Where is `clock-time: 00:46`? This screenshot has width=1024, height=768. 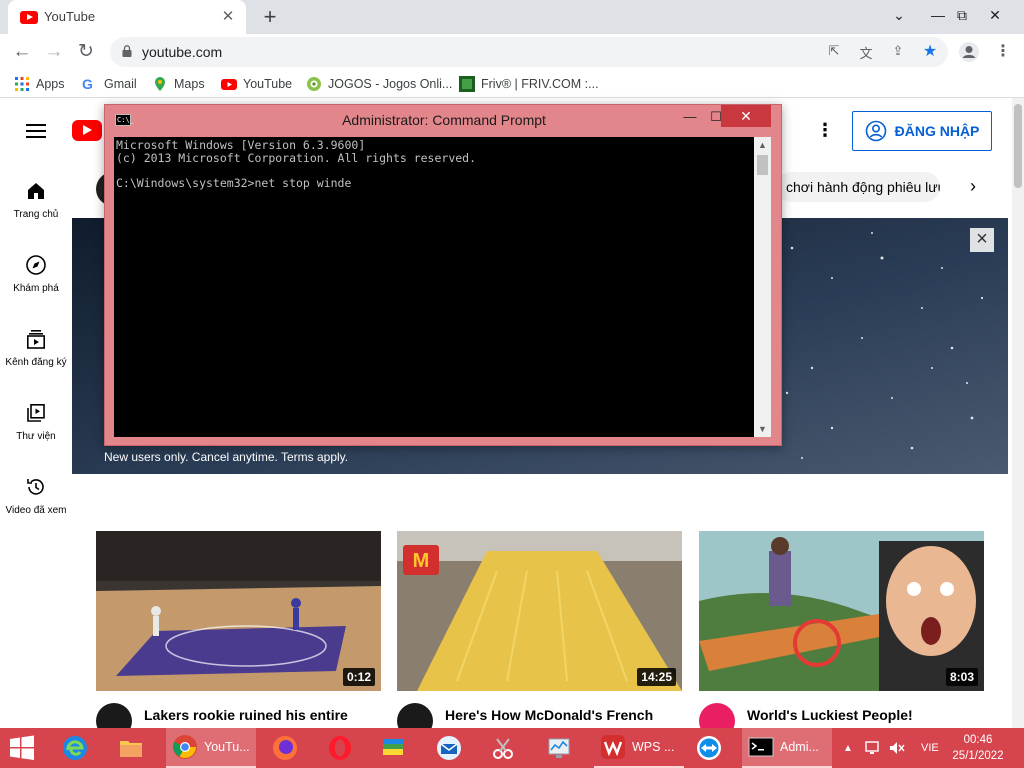 clock-time: 00:46 is located at coordinates (978, 740).